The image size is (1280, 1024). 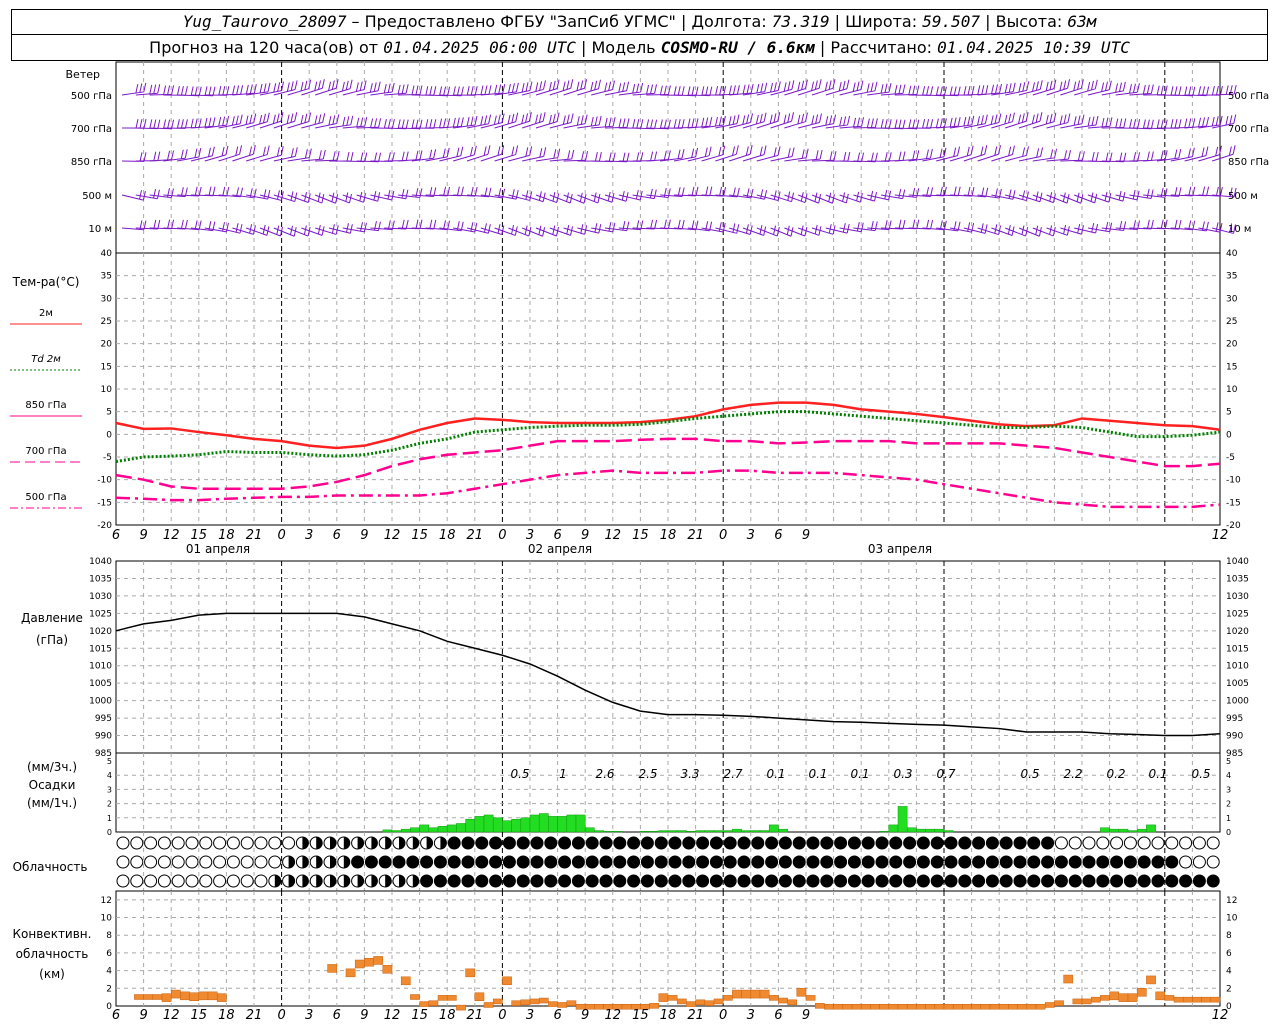 I want to click on legend-label: 2м, so click(x=46, y=313).